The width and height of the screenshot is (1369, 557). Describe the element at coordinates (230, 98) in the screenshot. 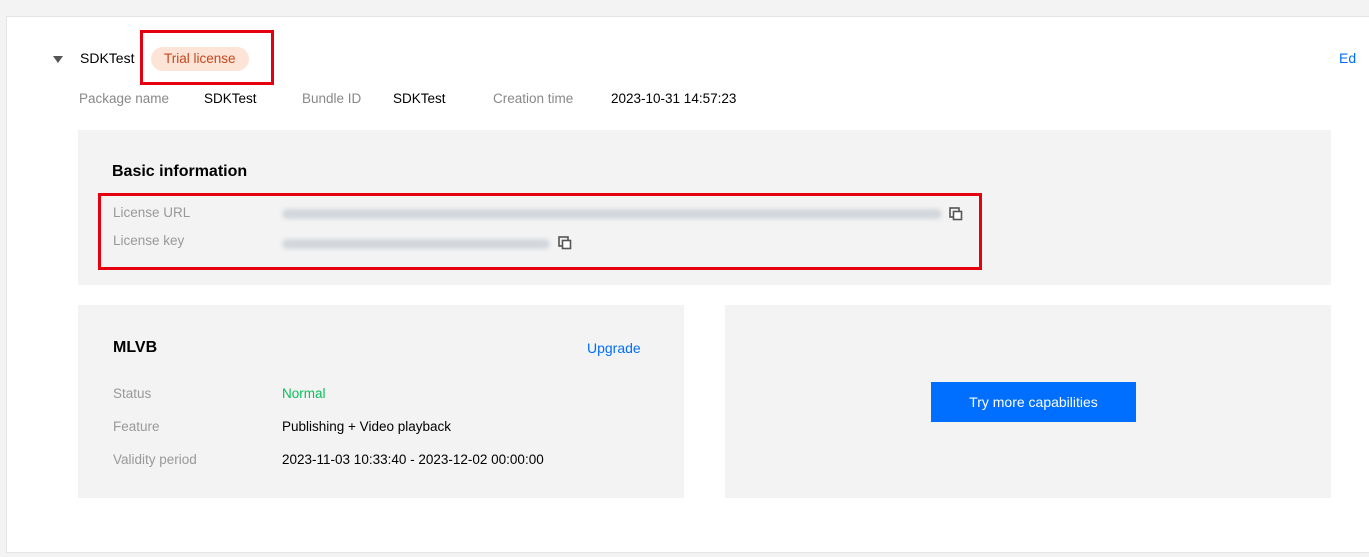

I see `package-name-value: SDKTest` at that location.